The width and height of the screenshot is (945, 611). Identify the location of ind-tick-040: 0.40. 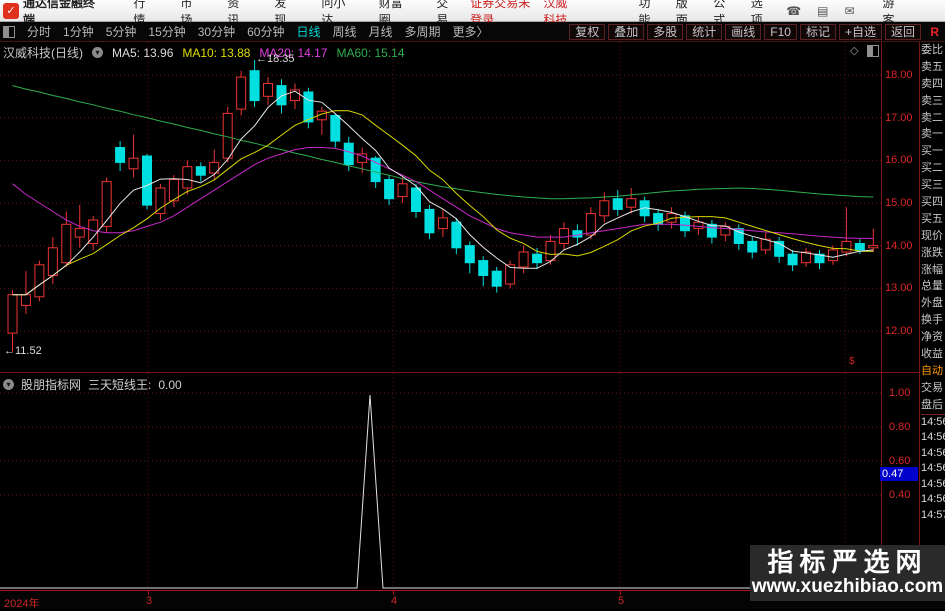
(900, 495).